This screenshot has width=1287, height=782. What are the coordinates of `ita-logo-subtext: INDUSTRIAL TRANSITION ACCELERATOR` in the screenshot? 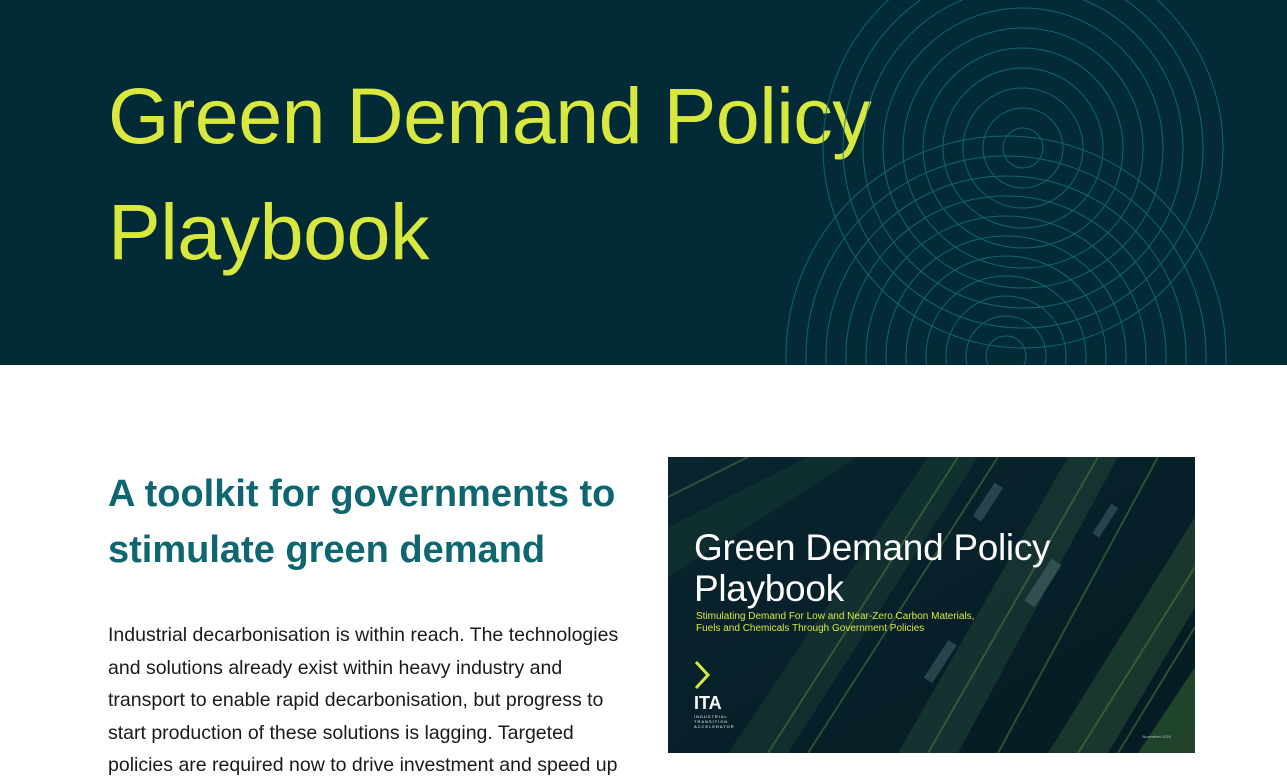 It's located at (714, 721).